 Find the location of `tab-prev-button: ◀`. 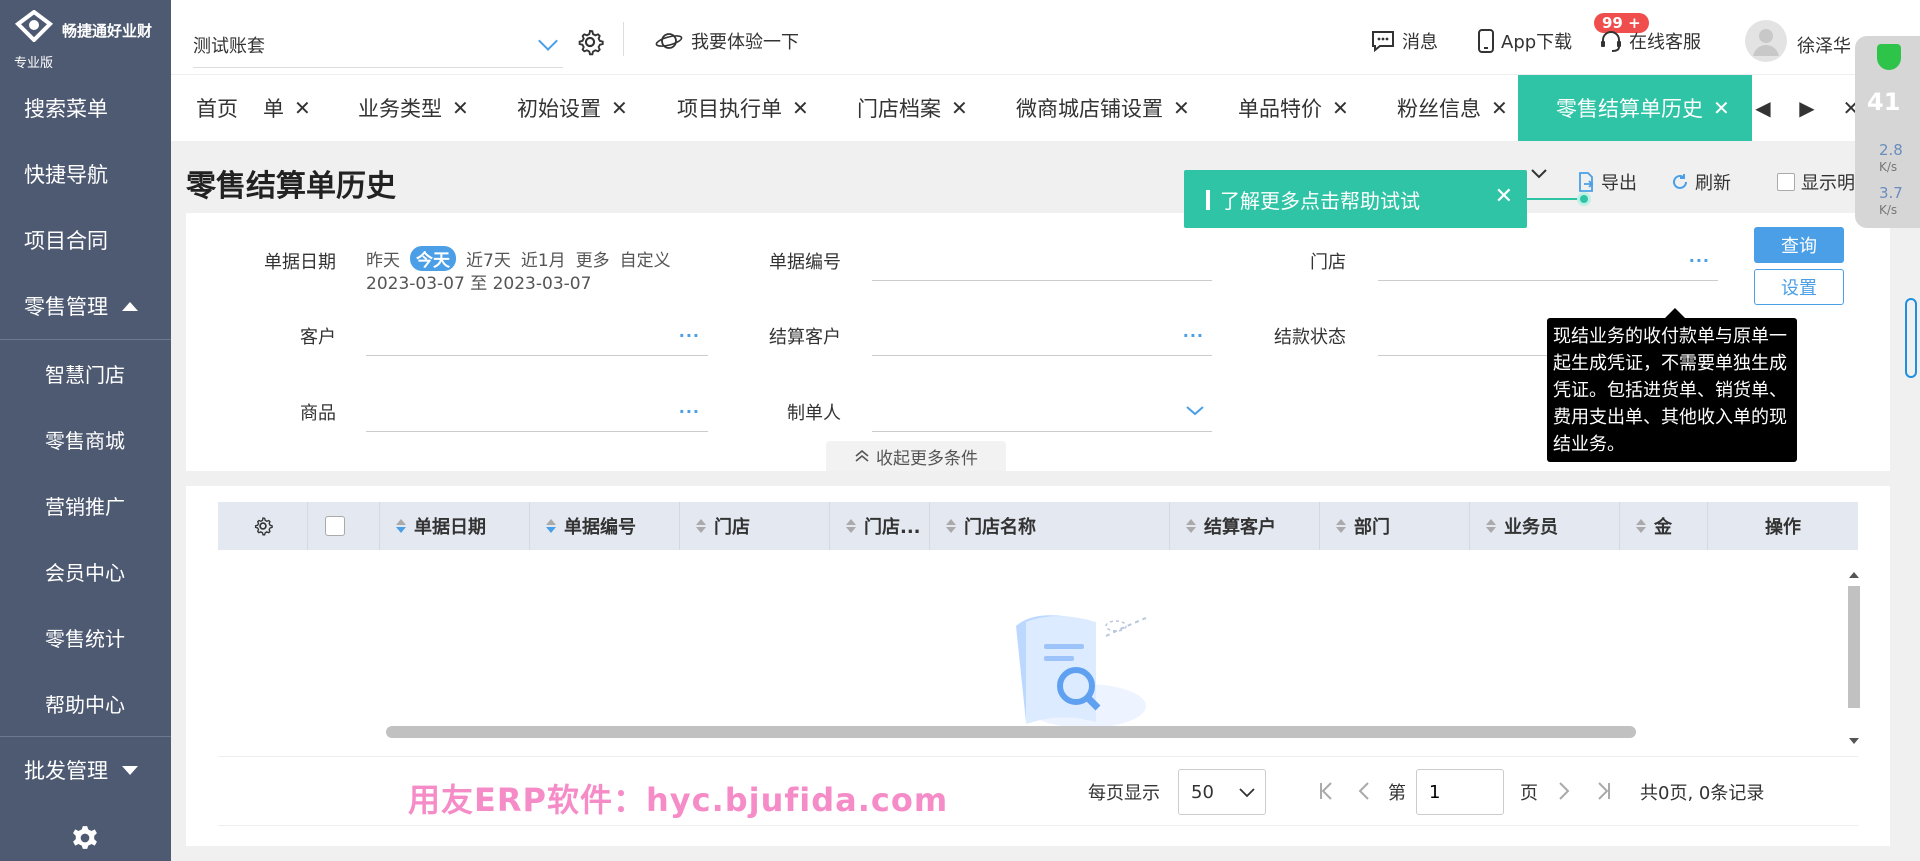

tab-prev-button: ◀ is located at coordinates (1763, 108).